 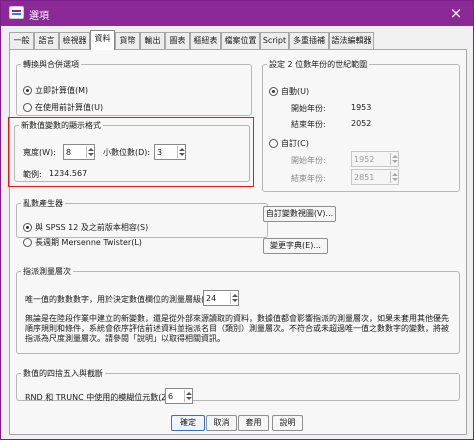 What do you see at coordinates (188, 423) in the screenshot?
I see `ok-button: 確定` at bounding box center [188, 423].